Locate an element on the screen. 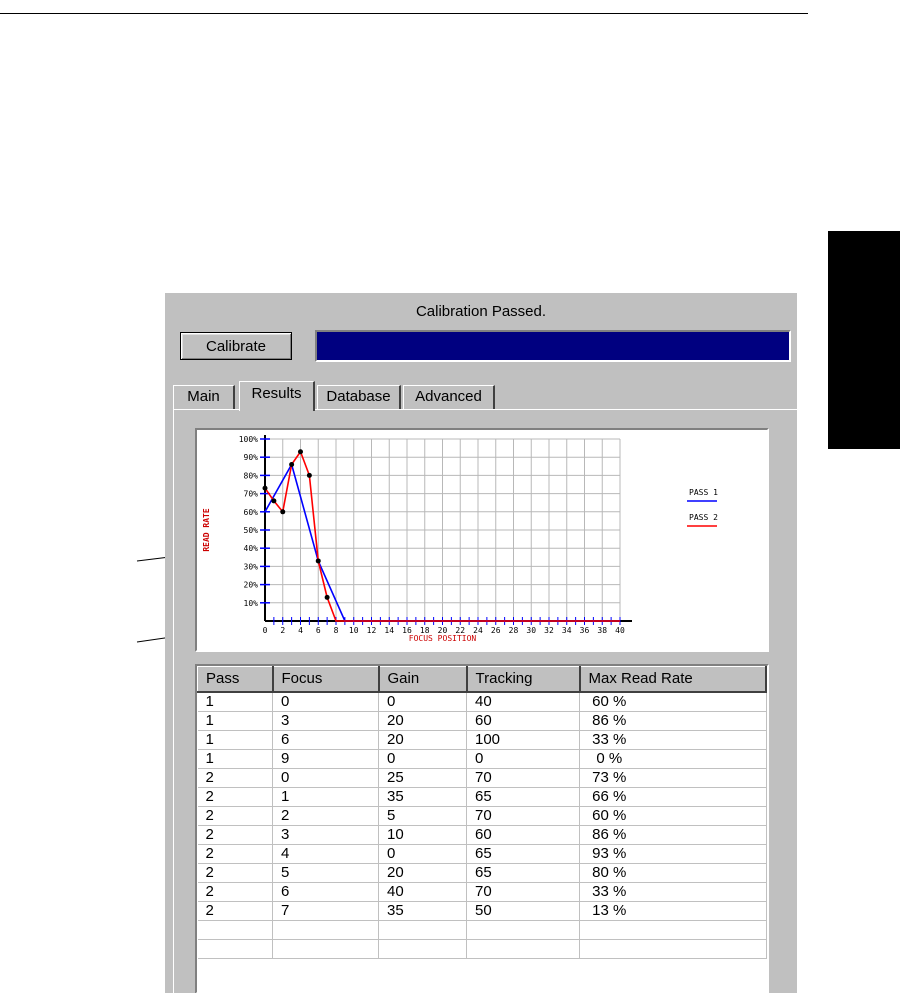 The width and height of the screenshot is (900, 993). grid-cell: 10 is located at coordinates (422, 835).